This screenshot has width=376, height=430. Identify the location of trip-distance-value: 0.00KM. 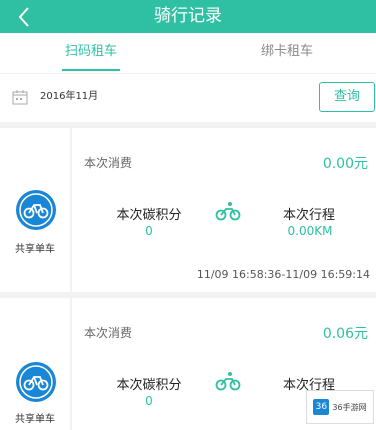
(310, 231).